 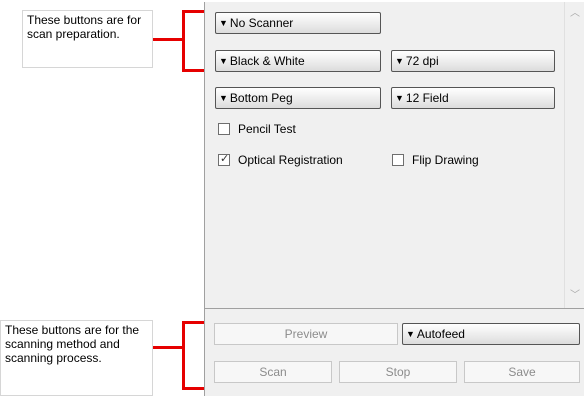 I want to click on color-mode-dropdown: ▼ Black & White, so click(x=298, y=61).